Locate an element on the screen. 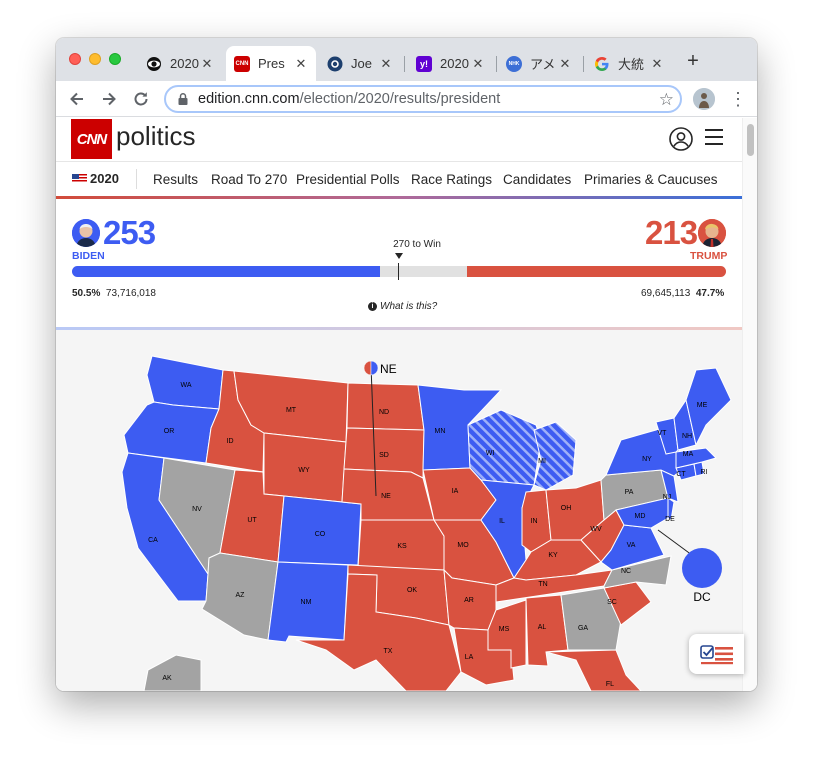 The image size is (813, 766). browser-tab: y! 2020 ✕ is located at coordinates (450, 63).